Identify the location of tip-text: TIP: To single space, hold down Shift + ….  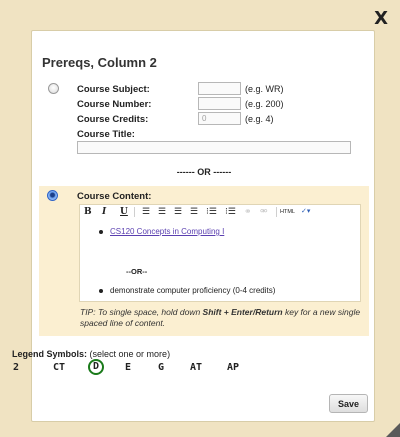
(220, 317).